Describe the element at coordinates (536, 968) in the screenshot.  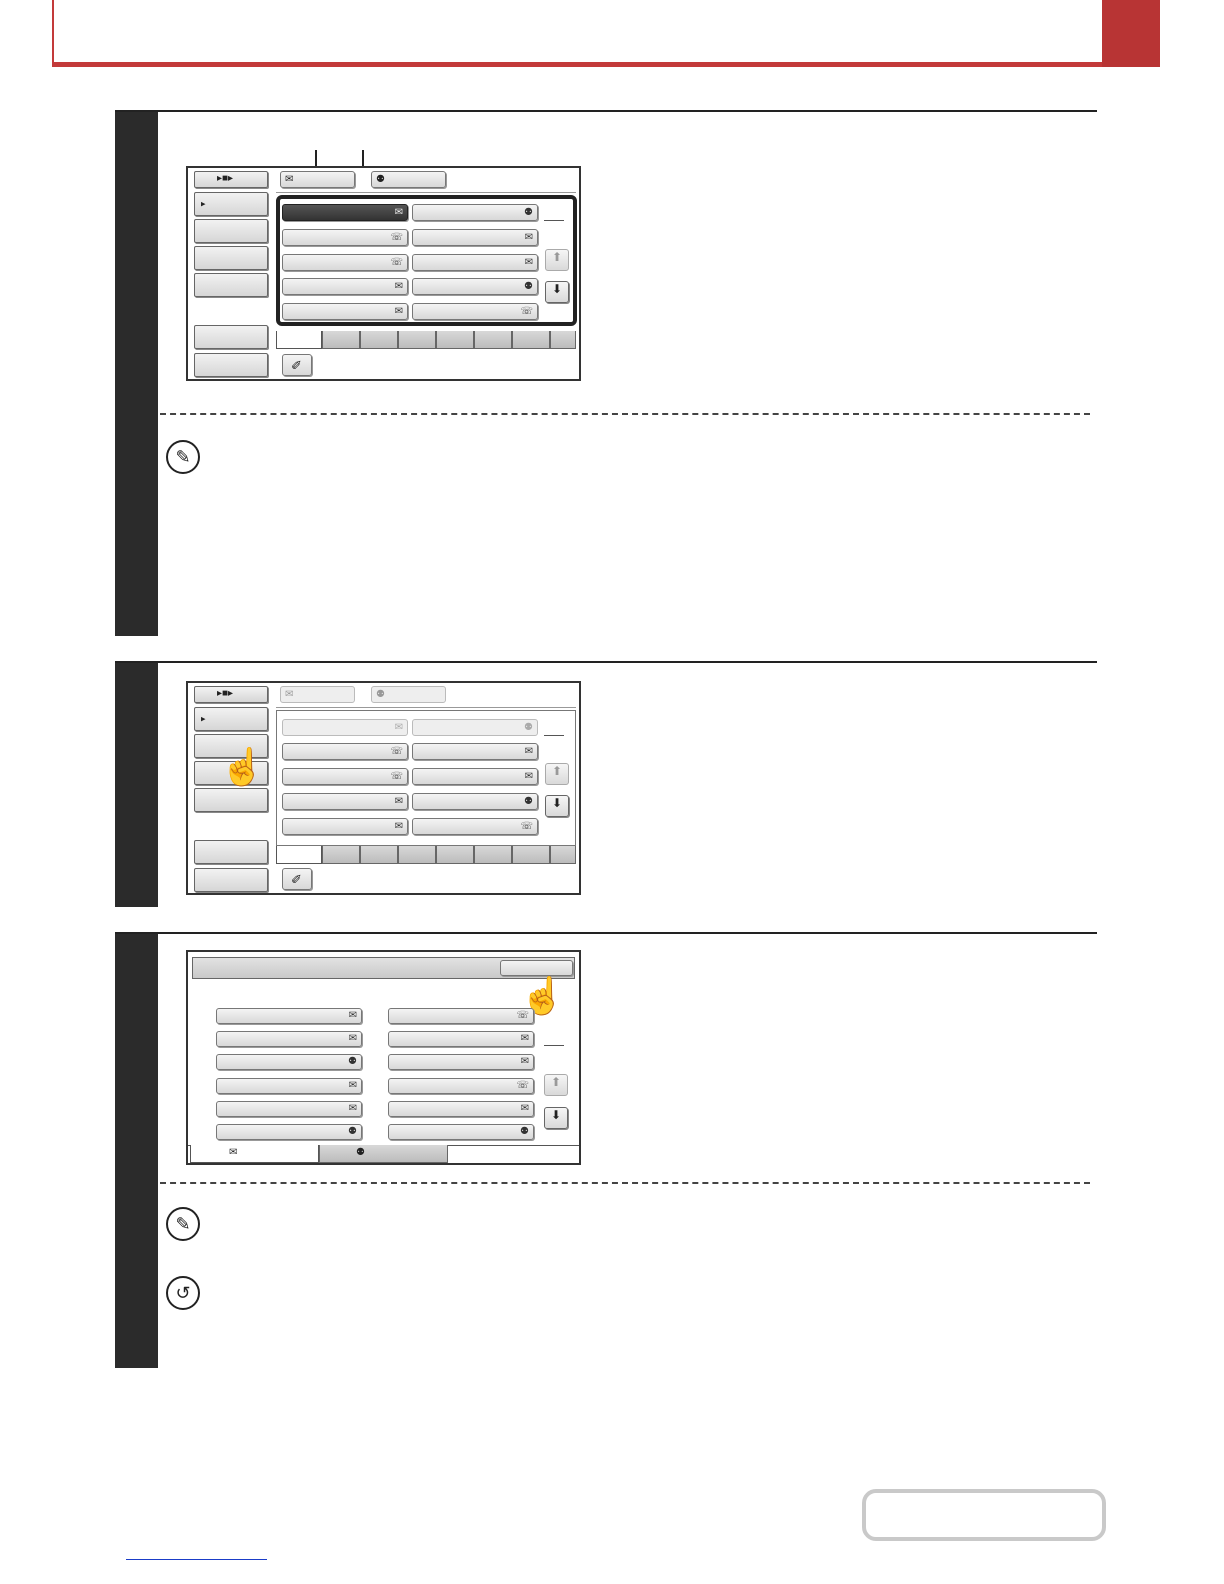
I see `ok-button` at that location.